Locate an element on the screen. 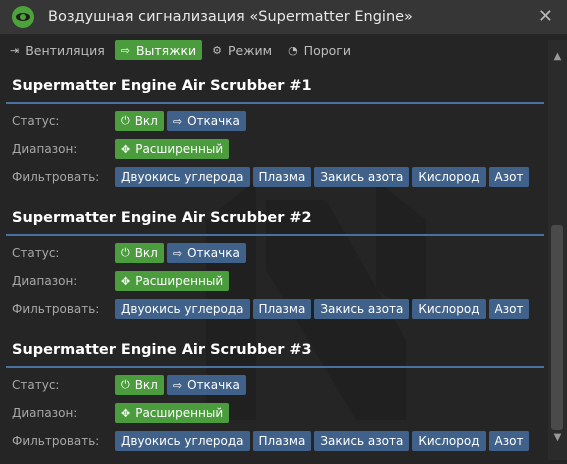 The width and height of the screenshot is (567, 464). scrubber-name: Supermatter Engine Air Scrubber #2 is located at coordinates (275, 219).